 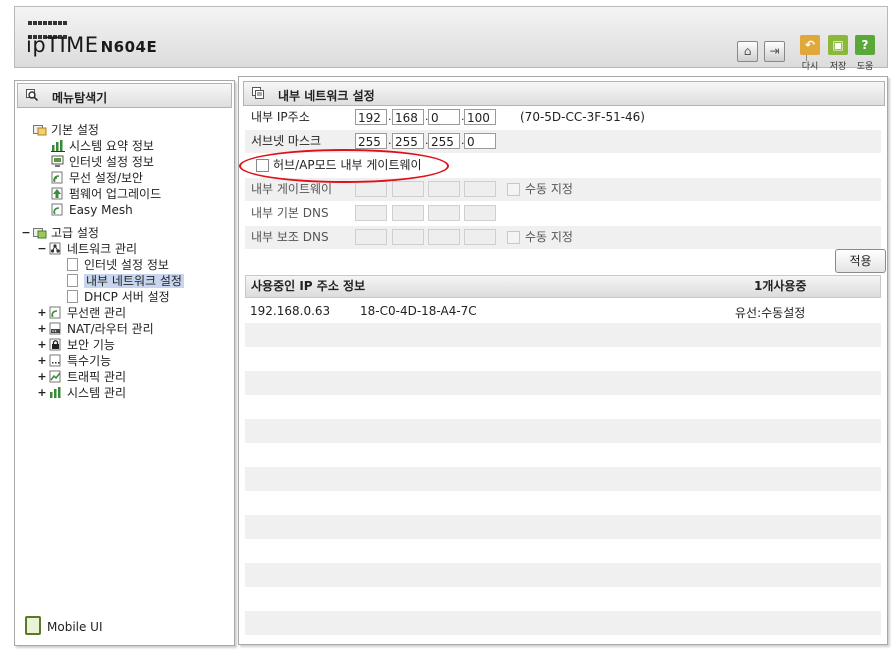 I want to click on subnet-octet-1: 255, so click(x=371, y=141).